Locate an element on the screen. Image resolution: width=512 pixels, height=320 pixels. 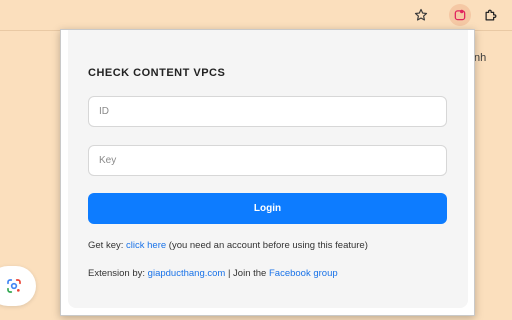
facebook-group-link: Facebook group is located at coordinates (303, 273).